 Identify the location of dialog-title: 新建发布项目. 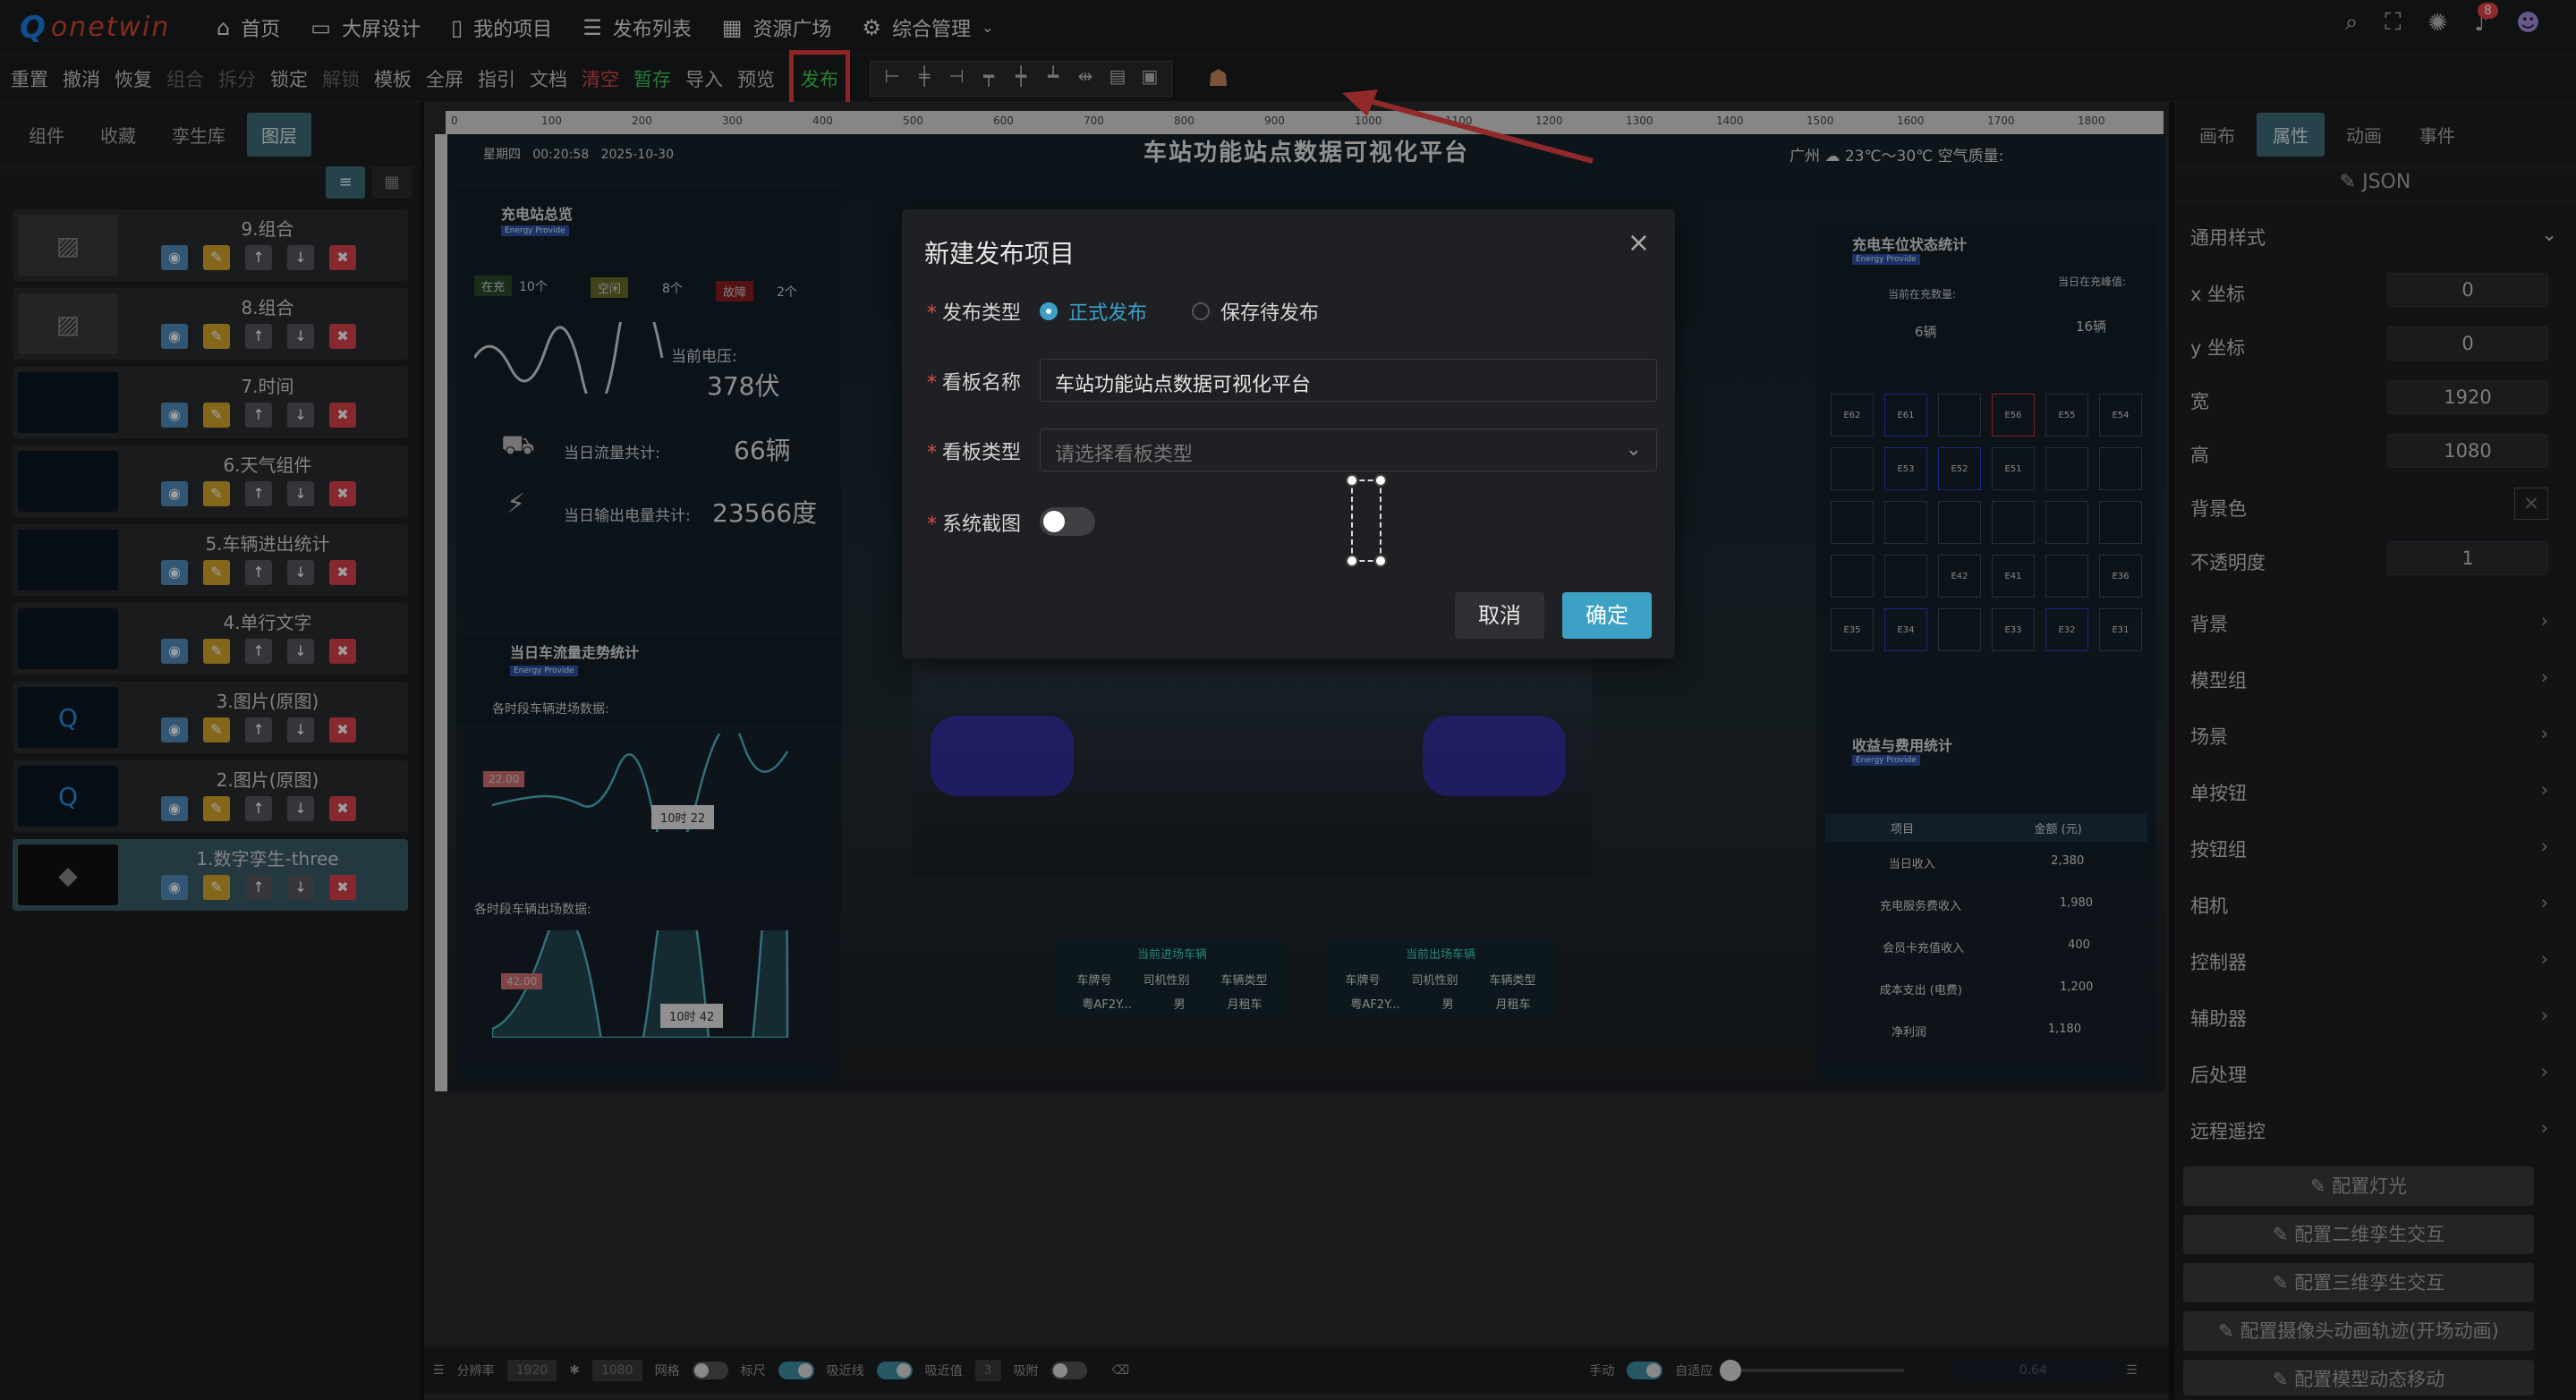
(1000, 254).